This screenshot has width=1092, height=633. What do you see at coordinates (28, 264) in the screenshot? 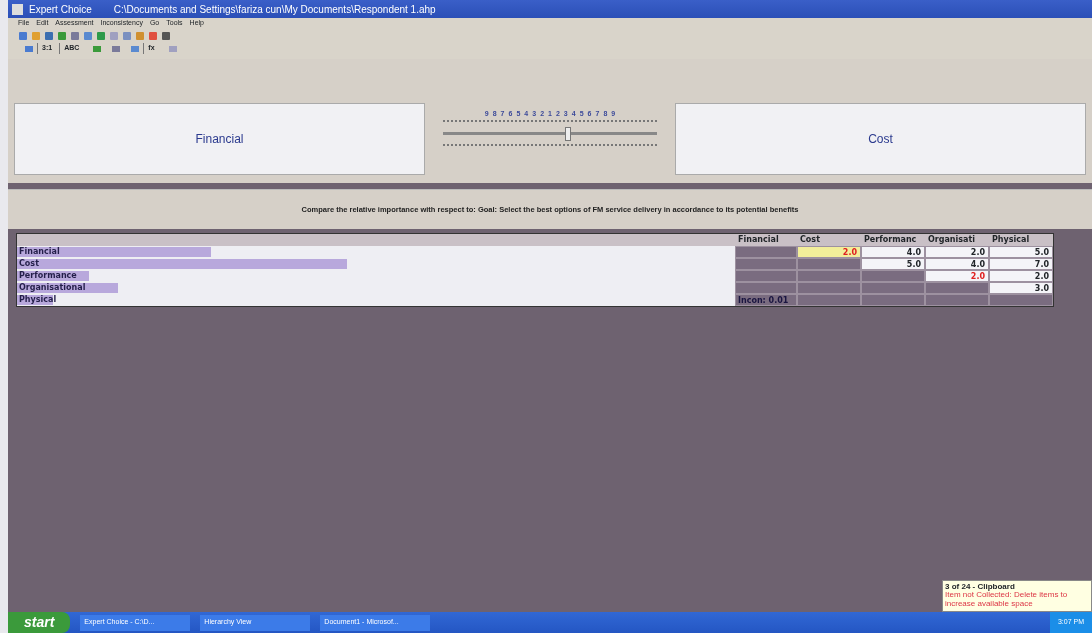
I see `row-label: Cost` at bounding box center [28, 264].